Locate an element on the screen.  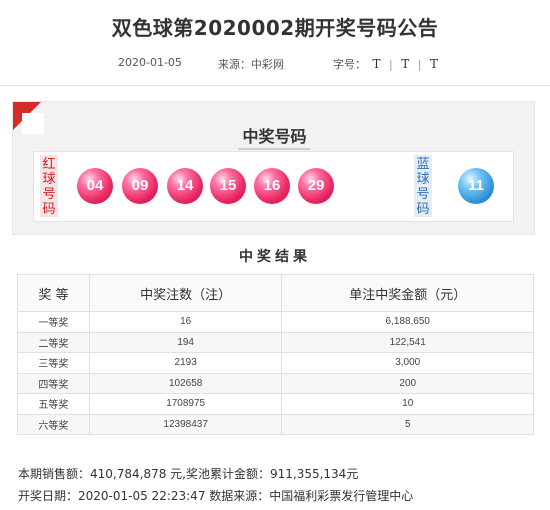
publish-date: 2020-01-05 is located at coordinates (150, 62).